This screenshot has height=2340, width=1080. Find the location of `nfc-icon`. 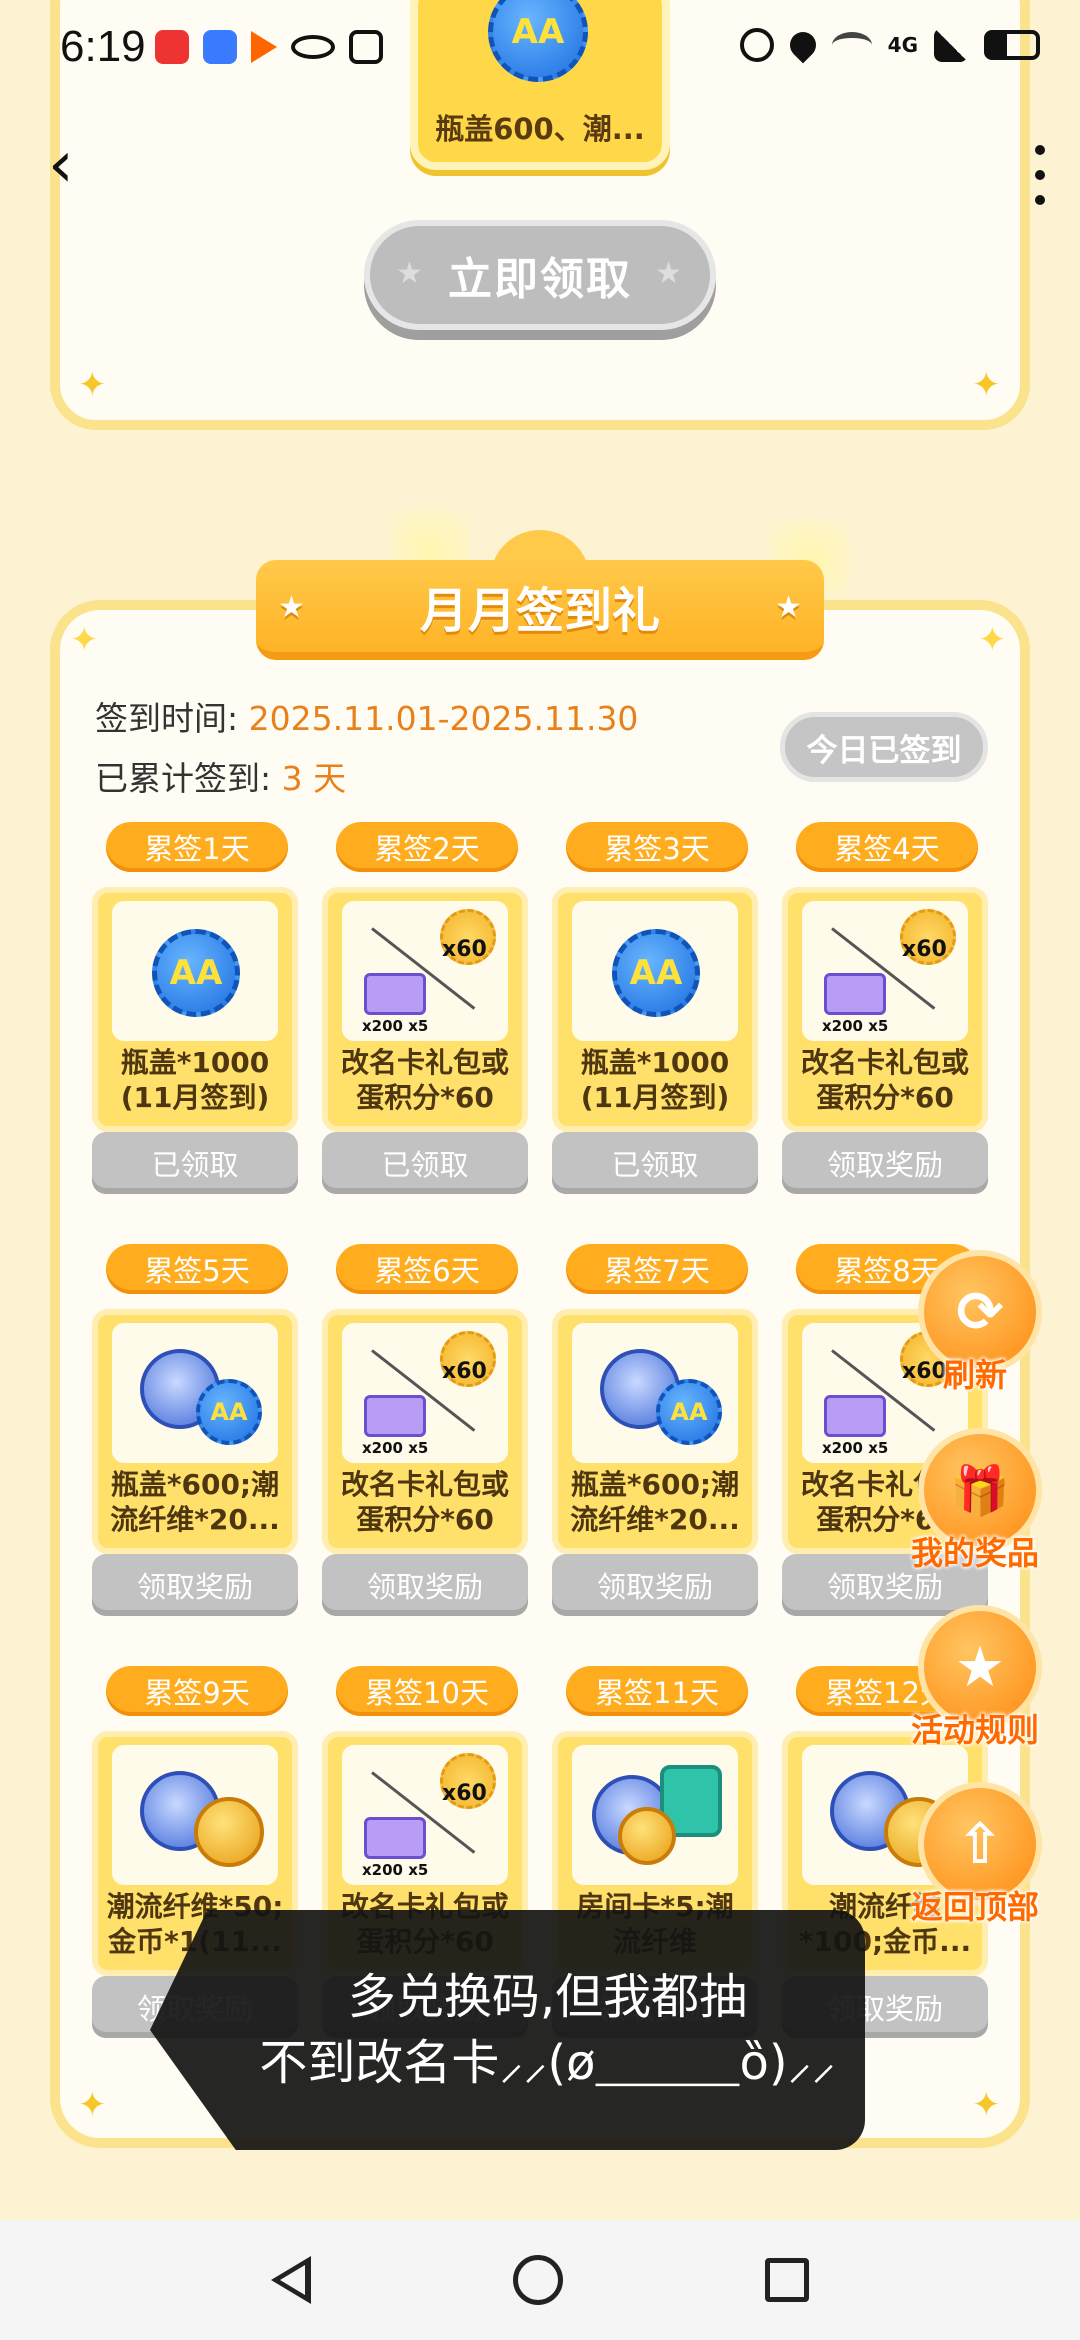

nfc-icon is located at coordinates (366, 47).